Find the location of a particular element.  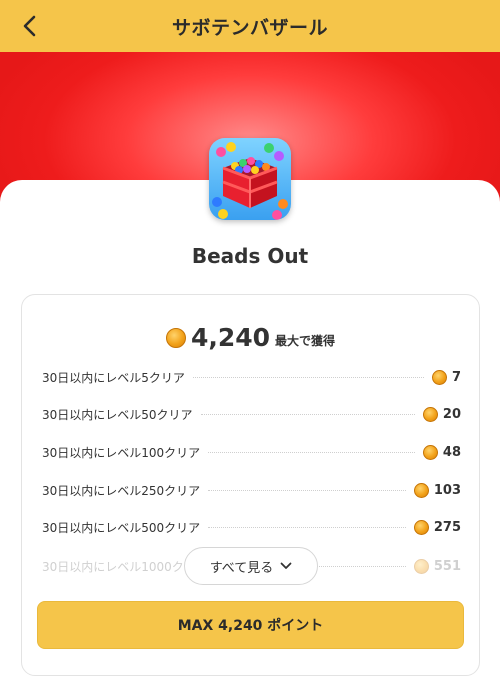

chevron-down-icon is located at coordinates (286, 565).